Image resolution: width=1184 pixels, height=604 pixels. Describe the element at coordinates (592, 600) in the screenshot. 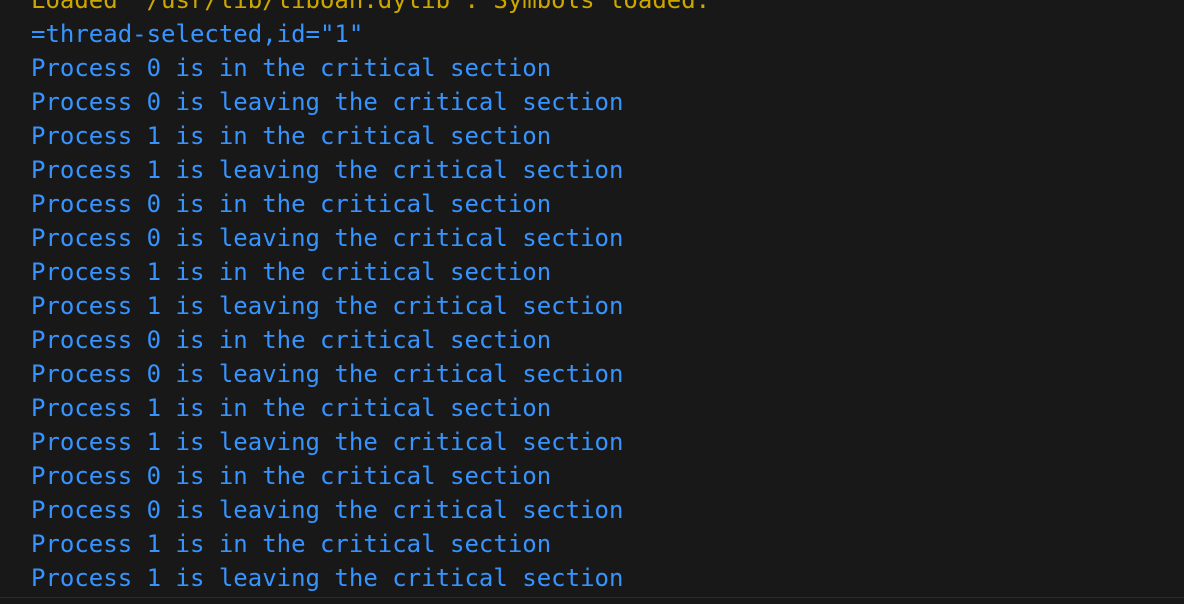

I see `panel-bottom-border` at that location.